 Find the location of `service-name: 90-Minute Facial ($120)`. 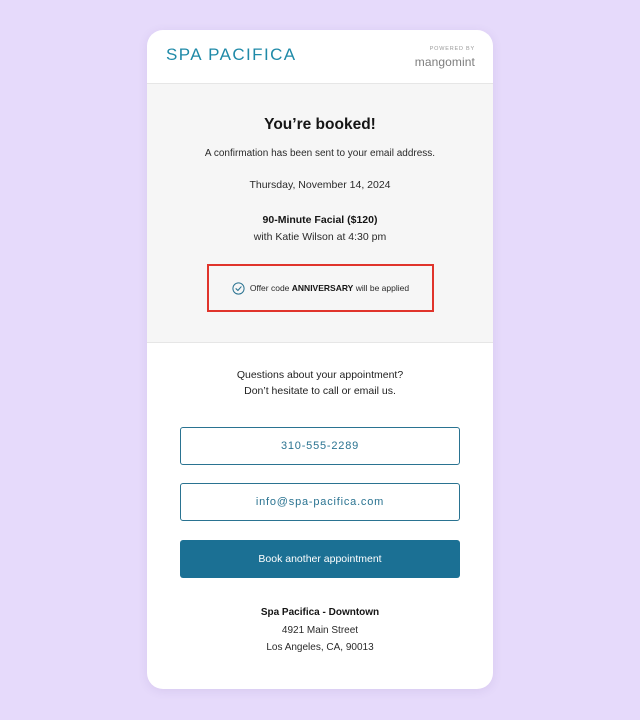

service-name: 90-Minute Facial ($120) is located at coordinates (320, 220).